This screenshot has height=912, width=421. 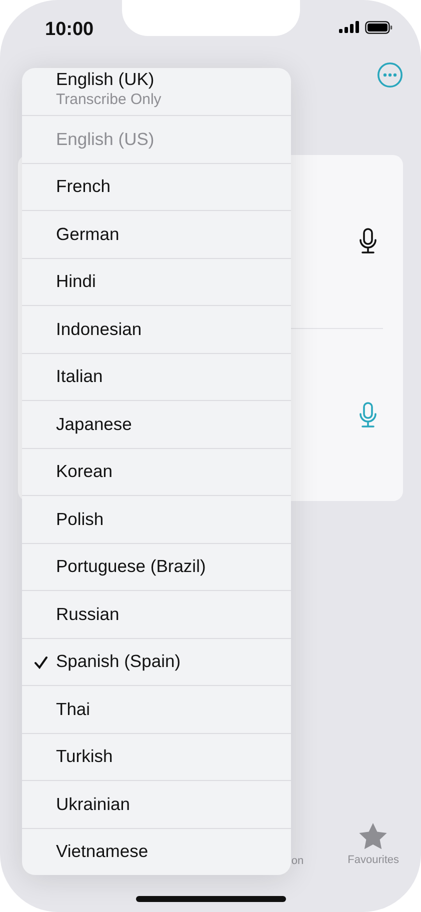 What do you see at coordinates (390, 75) in the screenshot?
I see `more-icon` at bounding box center [390, 75].